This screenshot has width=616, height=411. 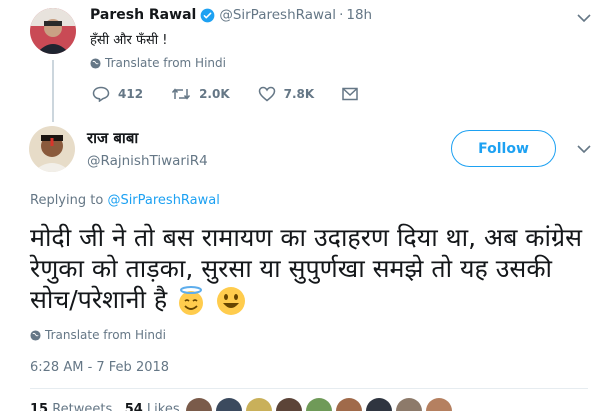 I want to click on retweet-button: 2.0K, so click(x=200, y=94).